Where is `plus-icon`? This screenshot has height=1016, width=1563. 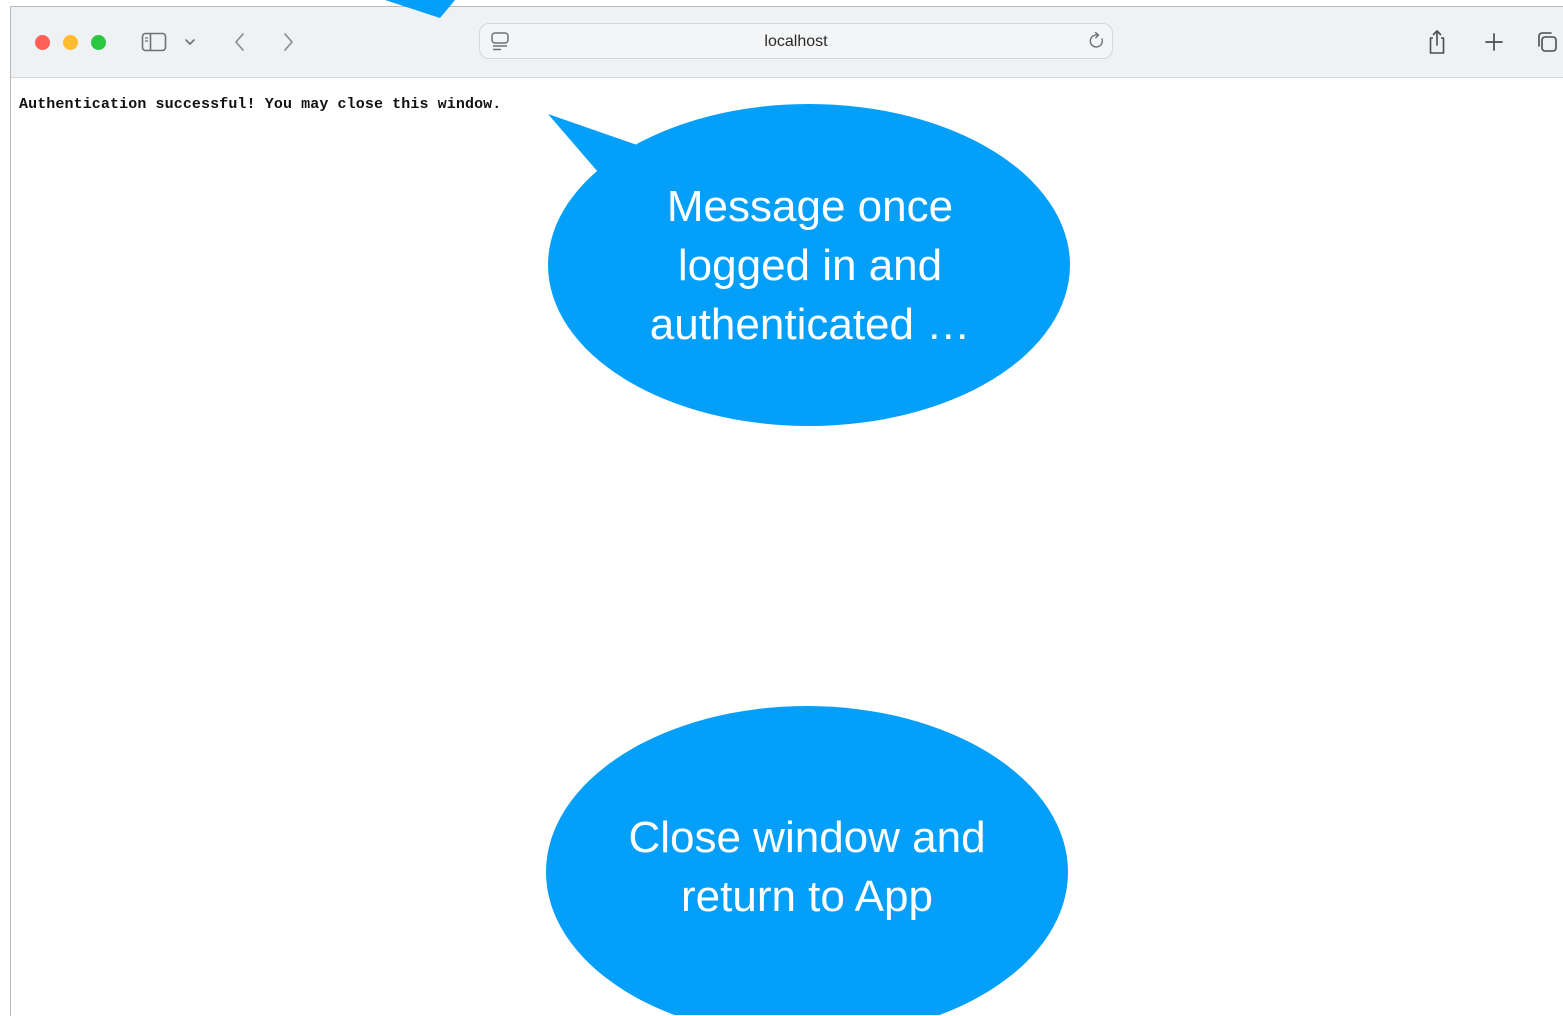
plus-icon is located at coordinates (1494, 42).